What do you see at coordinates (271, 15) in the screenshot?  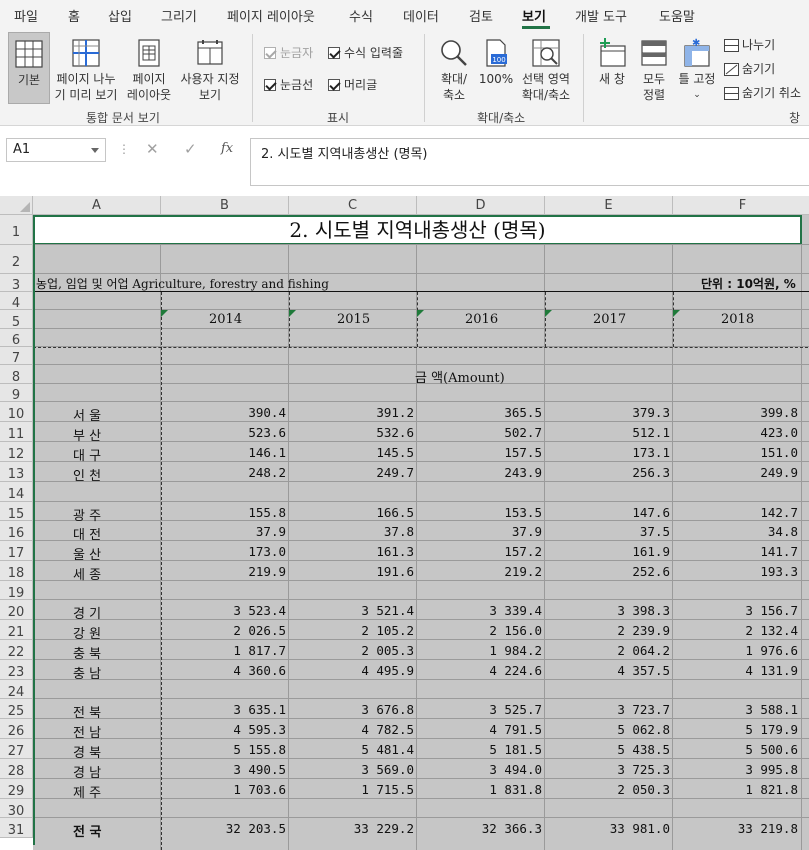 I see `tab-page-layout: 페이지 레이아웃` at bounding box center [271, 15].